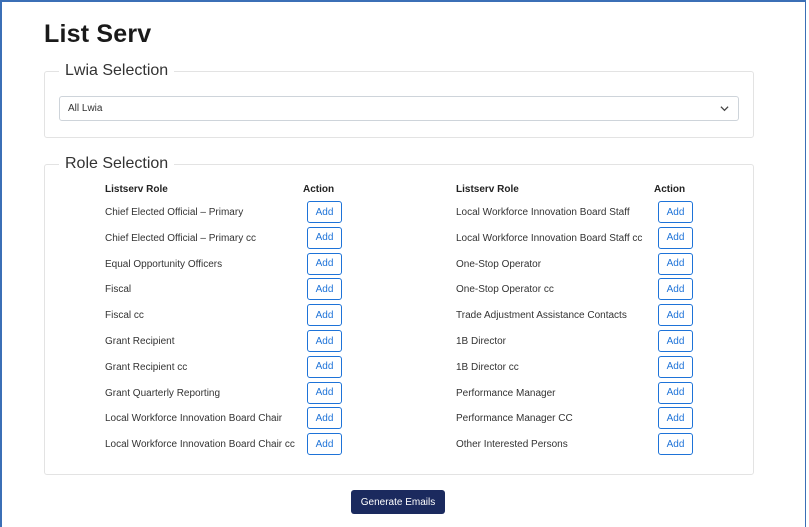 The height and width of the screenshot is (527, 809). What do you see at coordinates (174, 212) in the screenshot?
I see `left-role-label: Chief Elected Official – Primary` at bounding box center [174, 212].